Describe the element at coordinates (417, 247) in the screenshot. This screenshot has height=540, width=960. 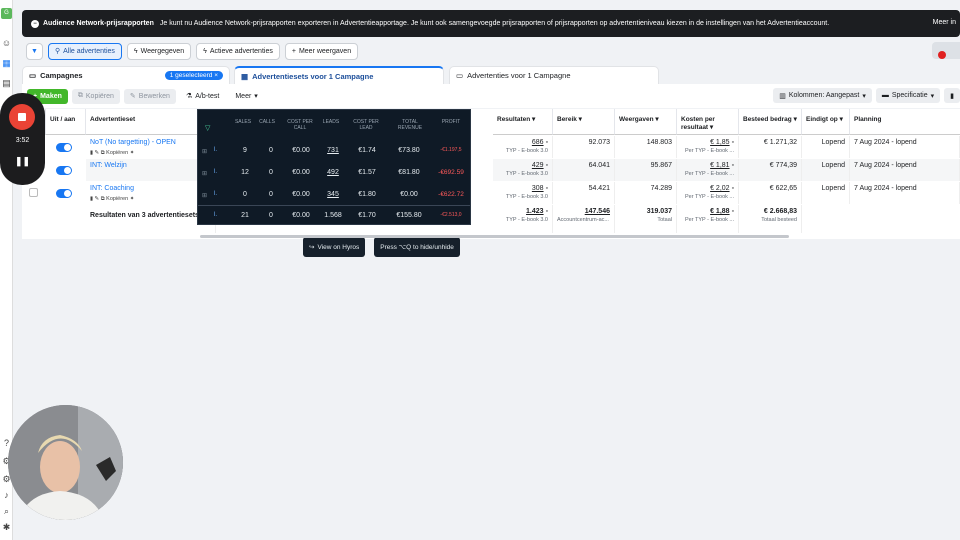
I see `hide-overlay-button: Press ⌥Q to hide/unhide` at that location.